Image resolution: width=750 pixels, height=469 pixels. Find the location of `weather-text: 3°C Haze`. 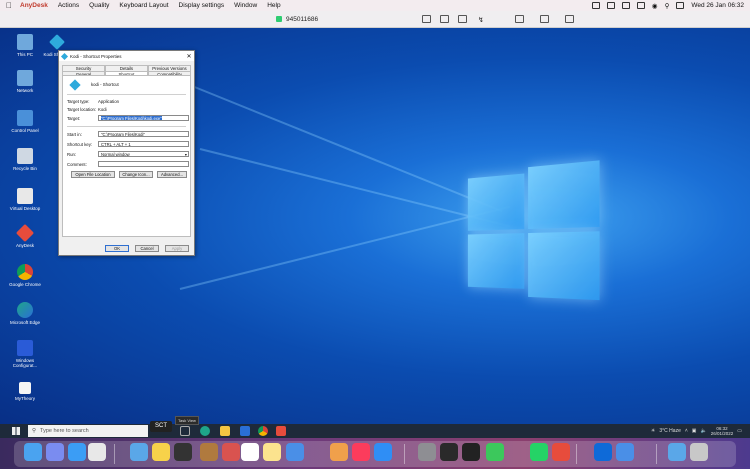

weather-text: 3°C Haze is located at coordinates (669, 431).